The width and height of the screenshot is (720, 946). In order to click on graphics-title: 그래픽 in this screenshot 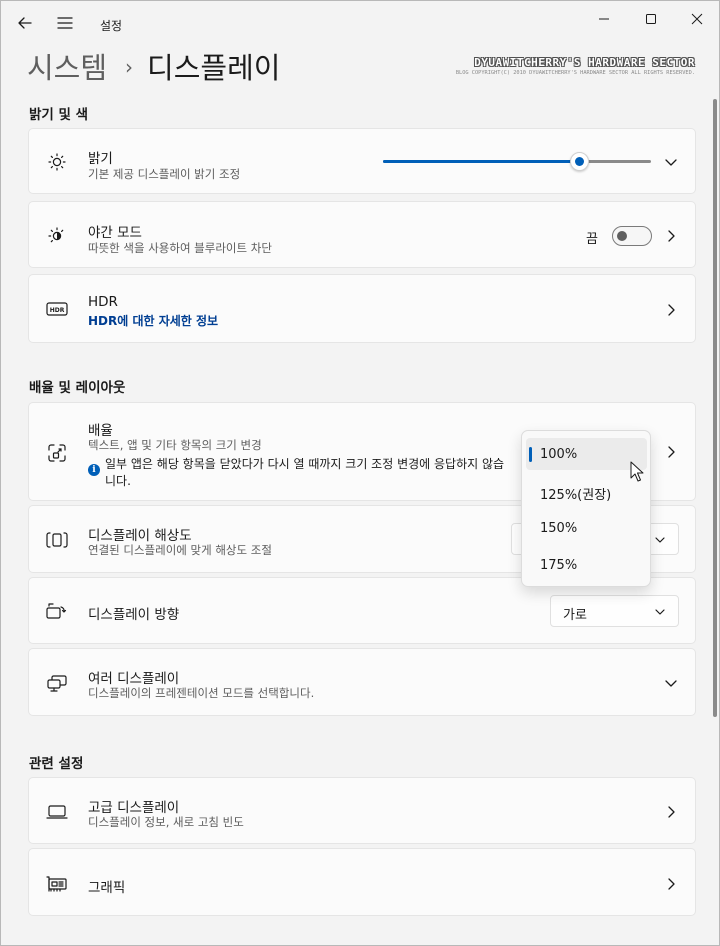, I will do `click(107, 888)`.